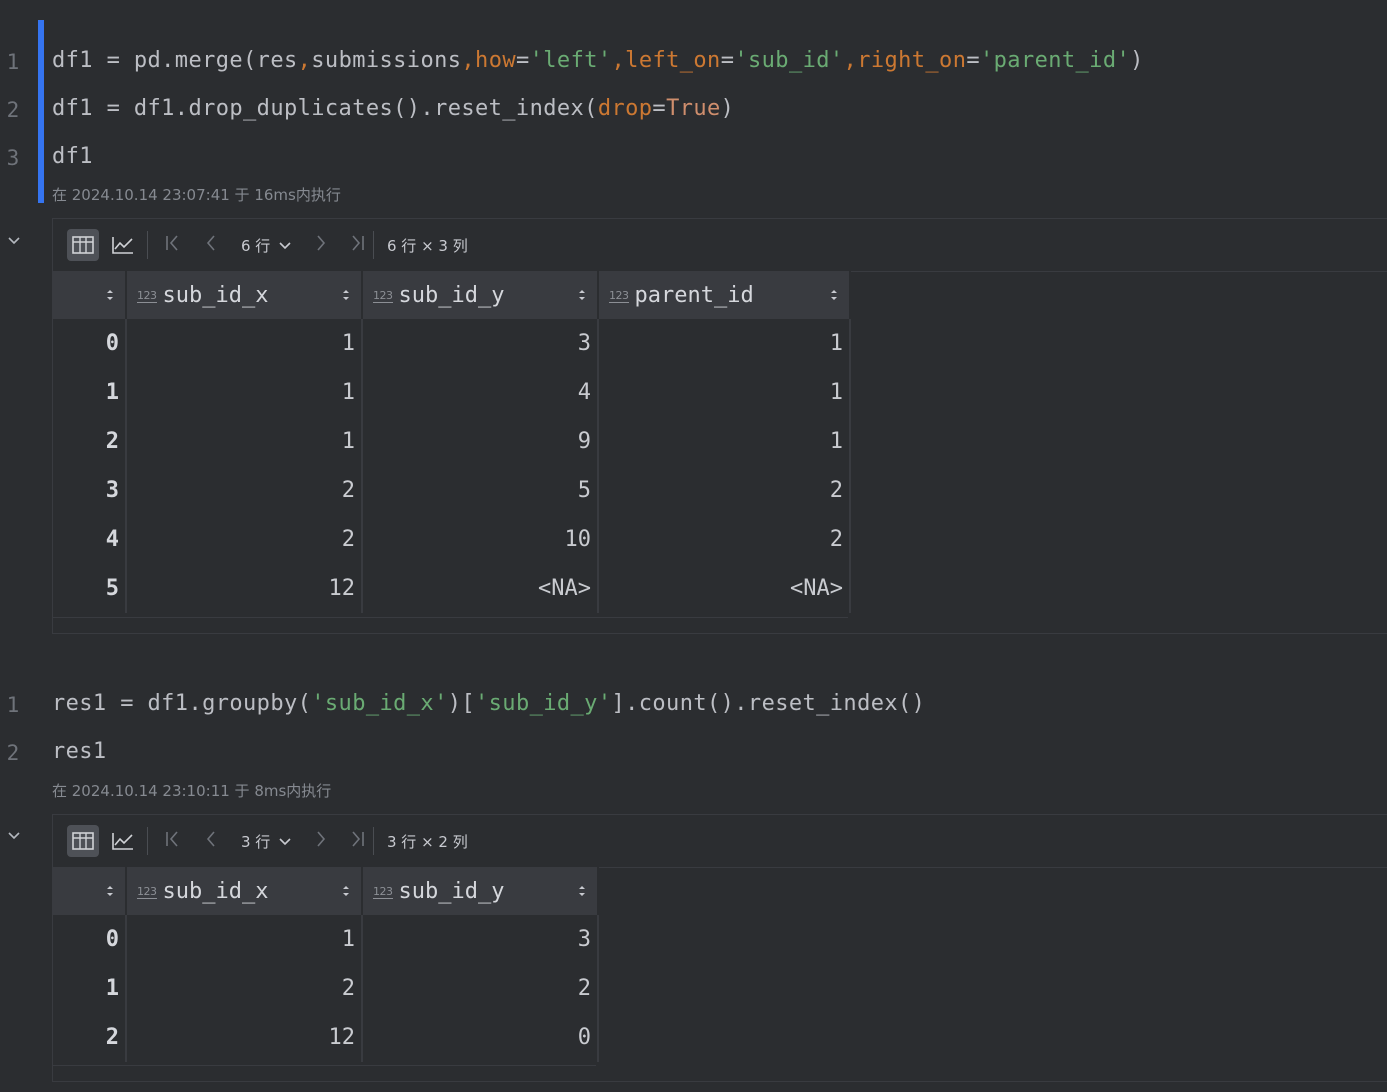 This screenshot has height=1092, width=1387. Describe the element at coordinates (427, 246) in the screenshot. I see `dimensions-label: 6 行 × 3 列` at that location.